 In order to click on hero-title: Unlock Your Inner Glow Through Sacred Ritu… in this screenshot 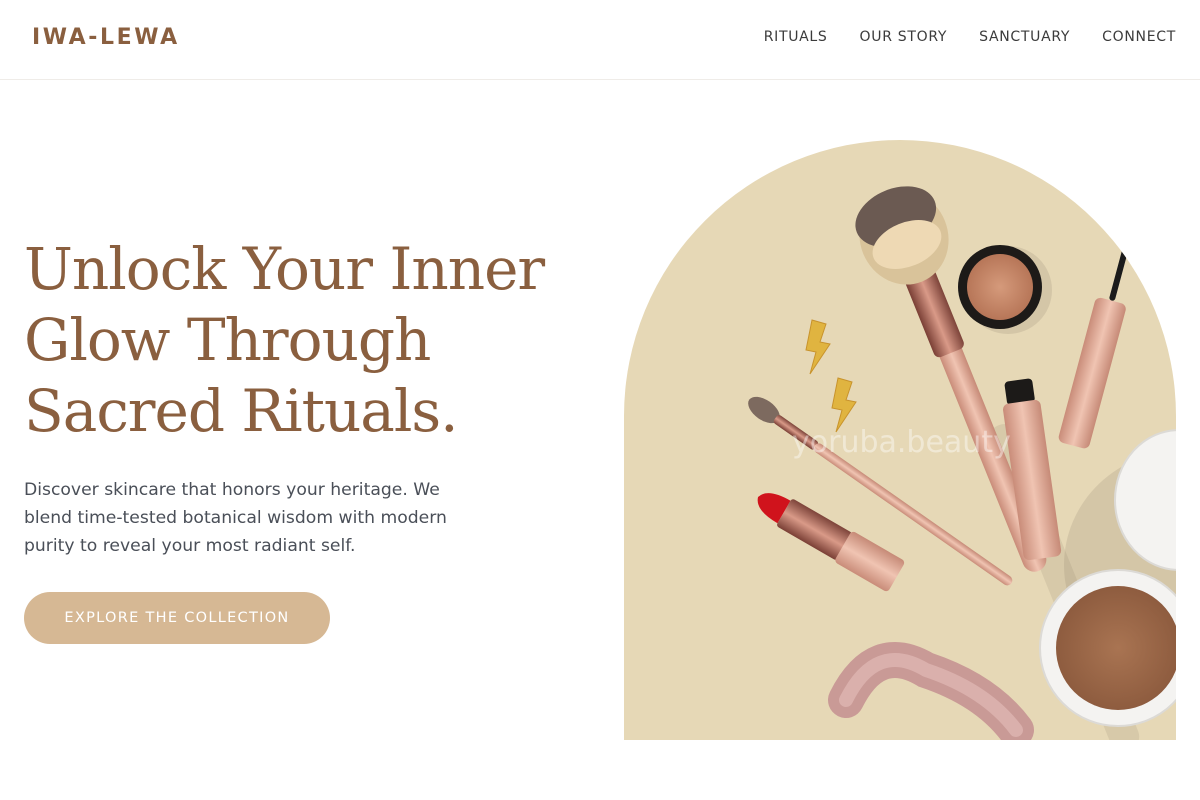, I will do `click(314, 340)`.